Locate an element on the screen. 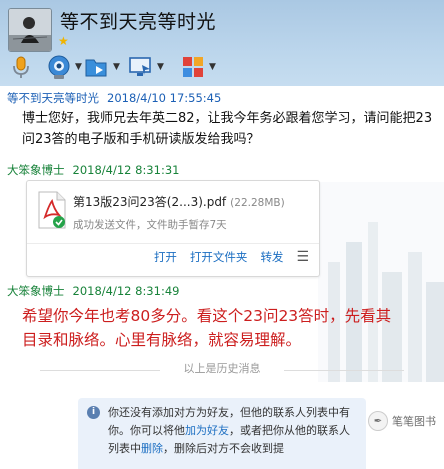 This screenshot has width=444, height=469. open-folder-link: 打开文件夹 is located at coordinates (219, 257).